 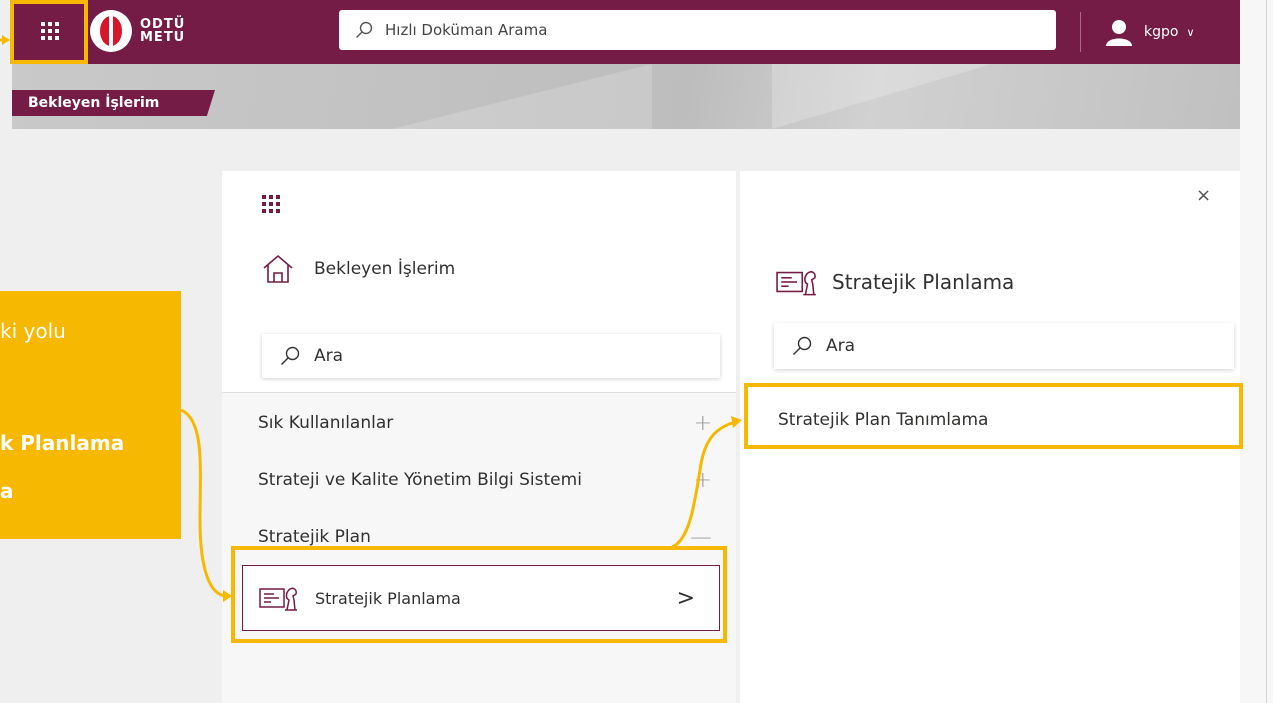 What do you see at coordinates (485, 537) in the screenshot?
I see `menu-item-strategic-plan: Stratejik Plan —` at bounding box center [485, 537].